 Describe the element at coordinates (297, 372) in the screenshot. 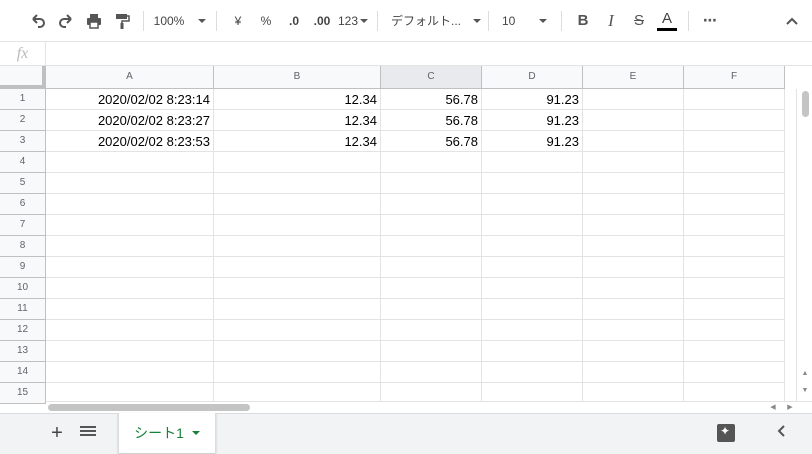

I see `cell-b14` at that location.